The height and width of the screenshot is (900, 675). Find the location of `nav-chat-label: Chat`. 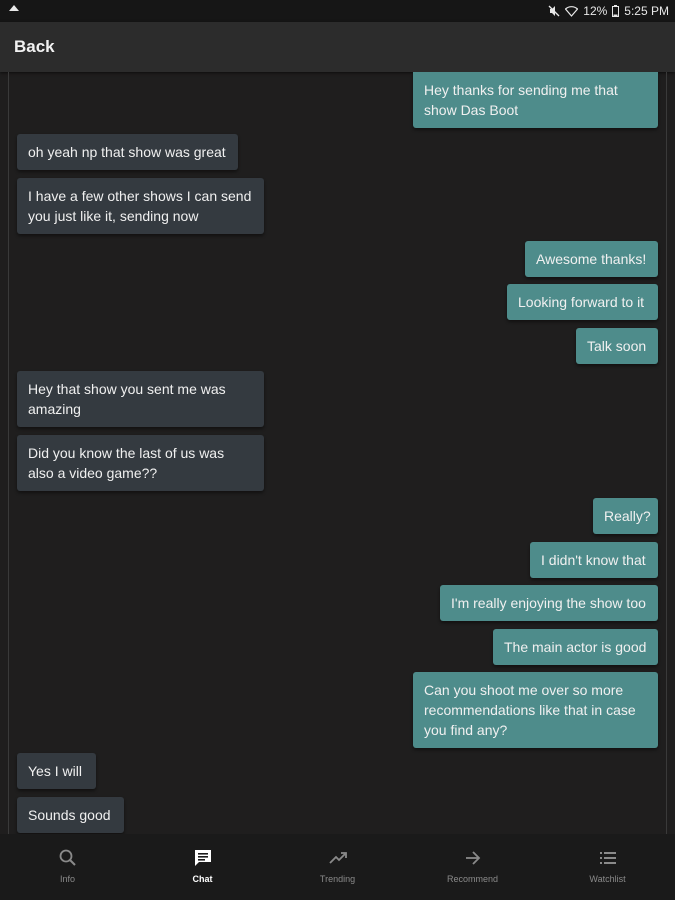

nav-chat-label: Chat is located at coordinates (202, 879).